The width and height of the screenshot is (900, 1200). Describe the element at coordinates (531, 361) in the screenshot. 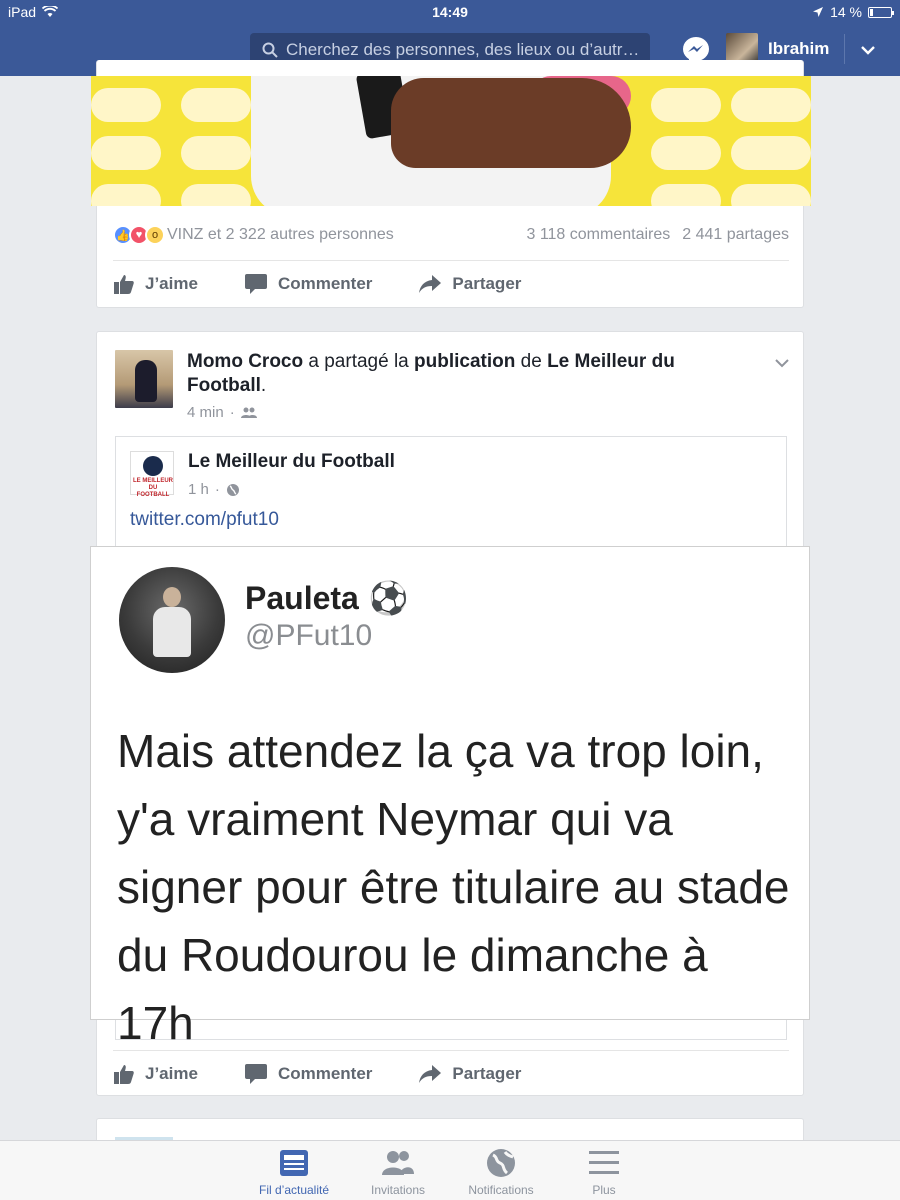

I see `headline-preposition: de` at that location.